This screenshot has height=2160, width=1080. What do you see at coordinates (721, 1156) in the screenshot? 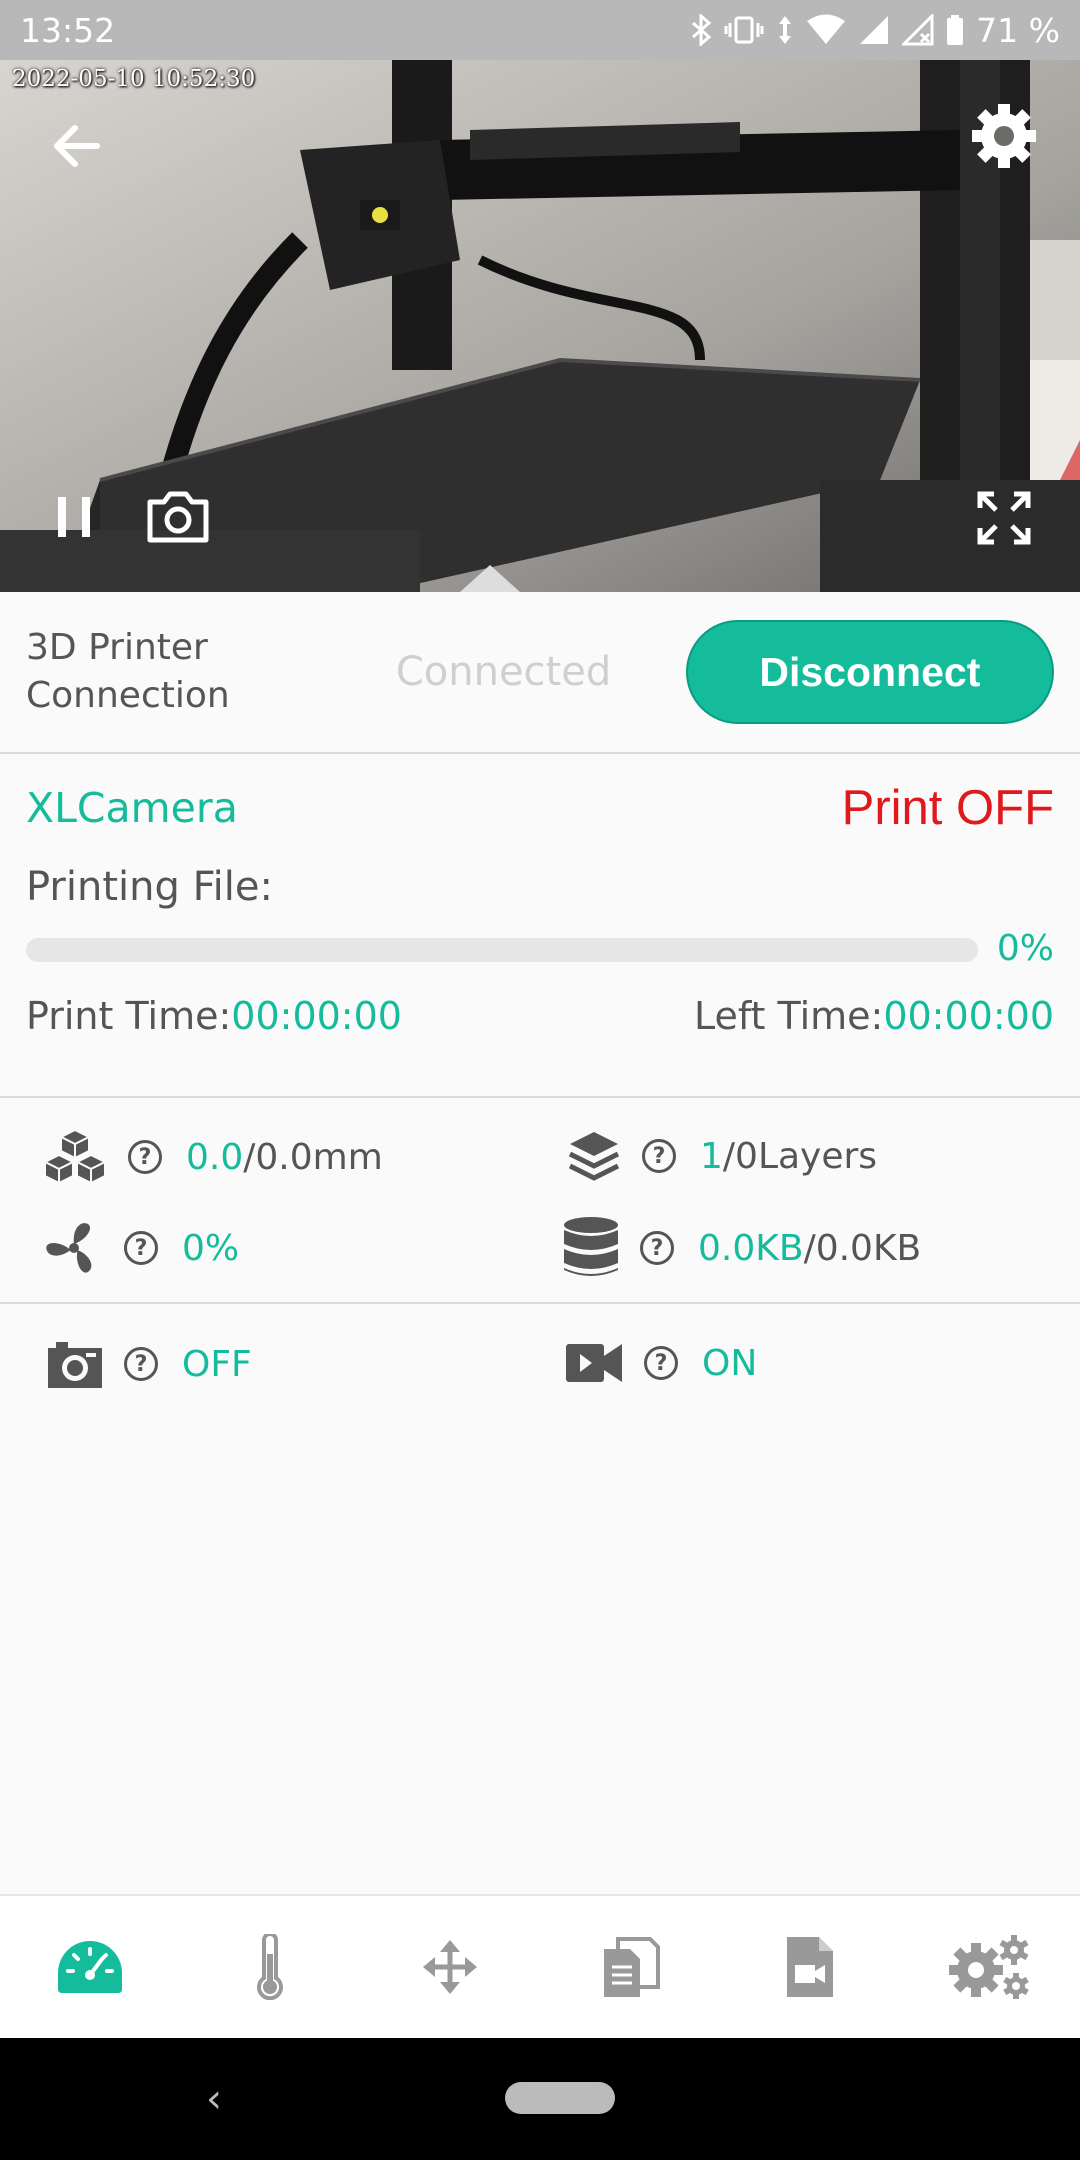
I see `layers-stat: ? 1/0Layers` at bounding box center [721, 1156].